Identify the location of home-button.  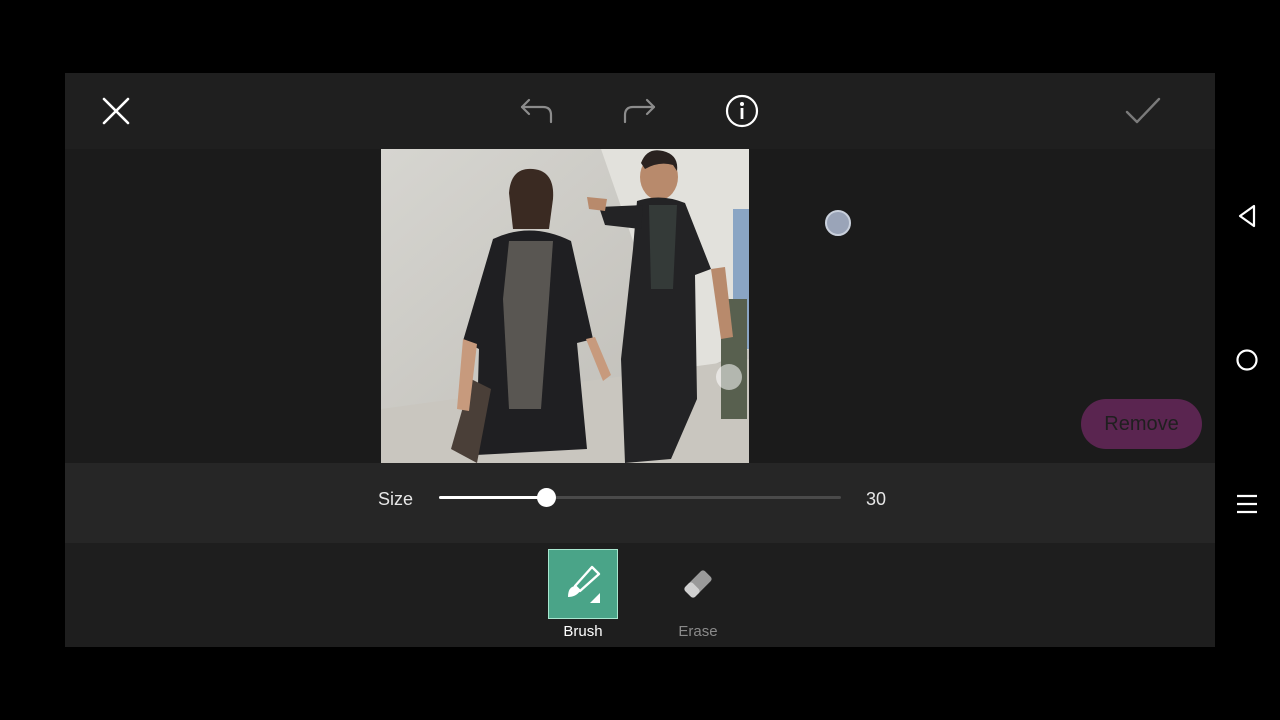
(1247, 360).